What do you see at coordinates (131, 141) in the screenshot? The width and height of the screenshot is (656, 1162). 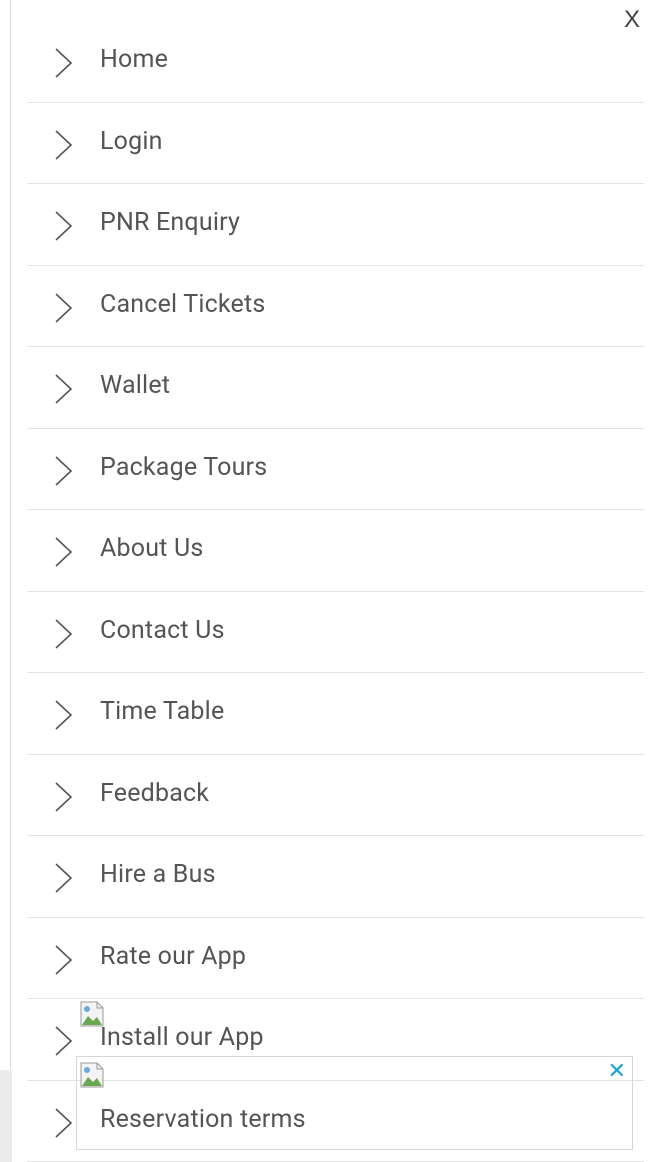 I see `menu-item-label: Login` at bounding box center [131, 141].